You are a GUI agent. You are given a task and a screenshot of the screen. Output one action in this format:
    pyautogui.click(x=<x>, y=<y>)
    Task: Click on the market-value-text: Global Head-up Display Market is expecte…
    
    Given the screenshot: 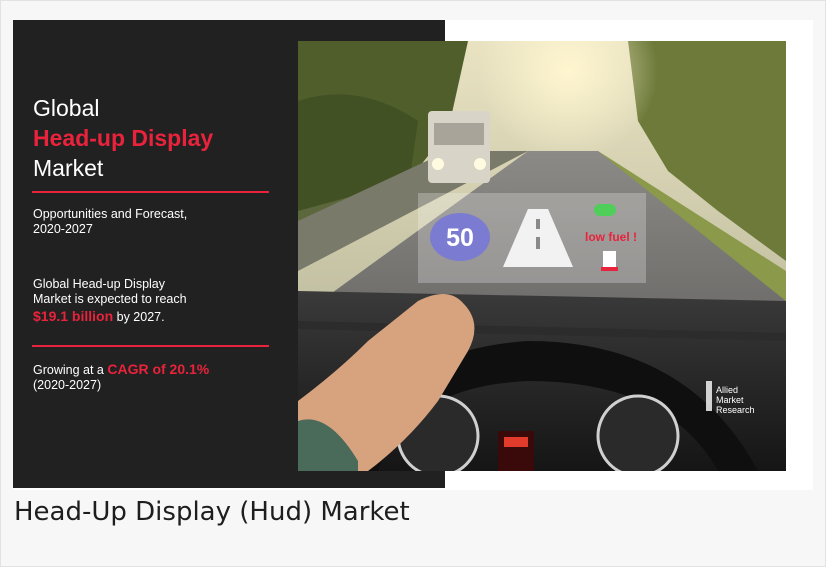 What is the action you would take?
    pyautogui.click(x=110, y=300)
    